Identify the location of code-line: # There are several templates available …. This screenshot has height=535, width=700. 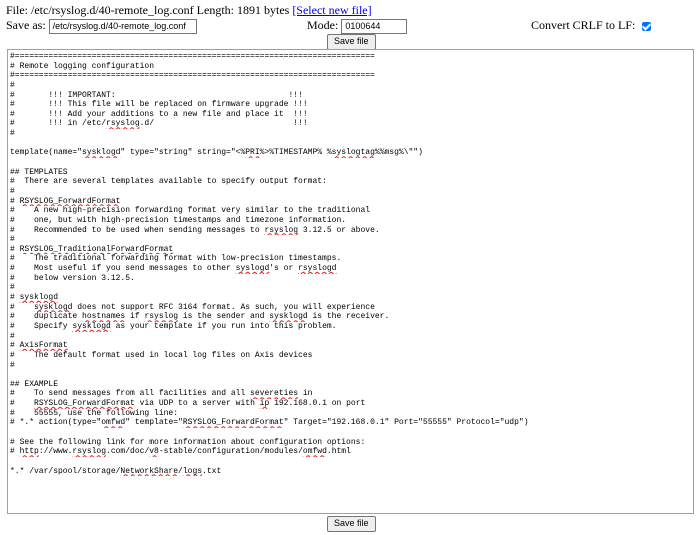
(168, 182).